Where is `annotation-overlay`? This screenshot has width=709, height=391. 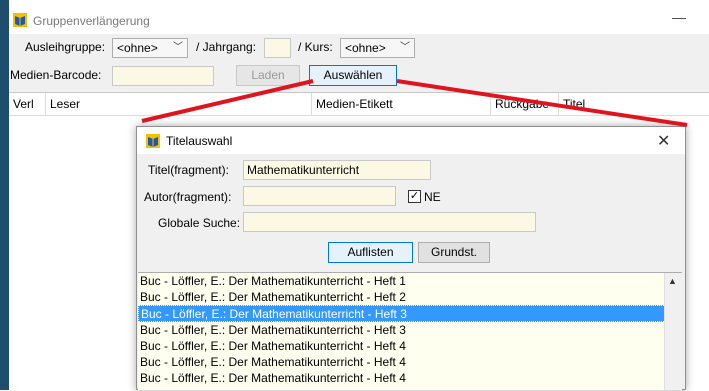 annotation-overlay is located at coordinates (414, 103).